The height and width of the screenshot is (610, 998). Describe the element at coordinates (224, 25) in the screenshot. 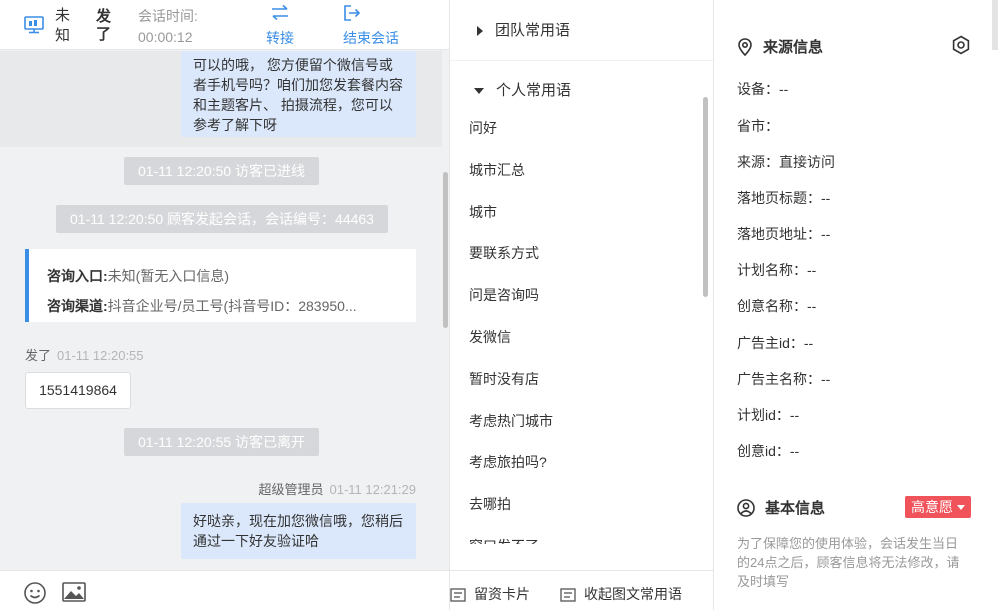

I see `chat-header: 未知 发了 会话时间: 00:00:12 转接 结束会话` at that location.